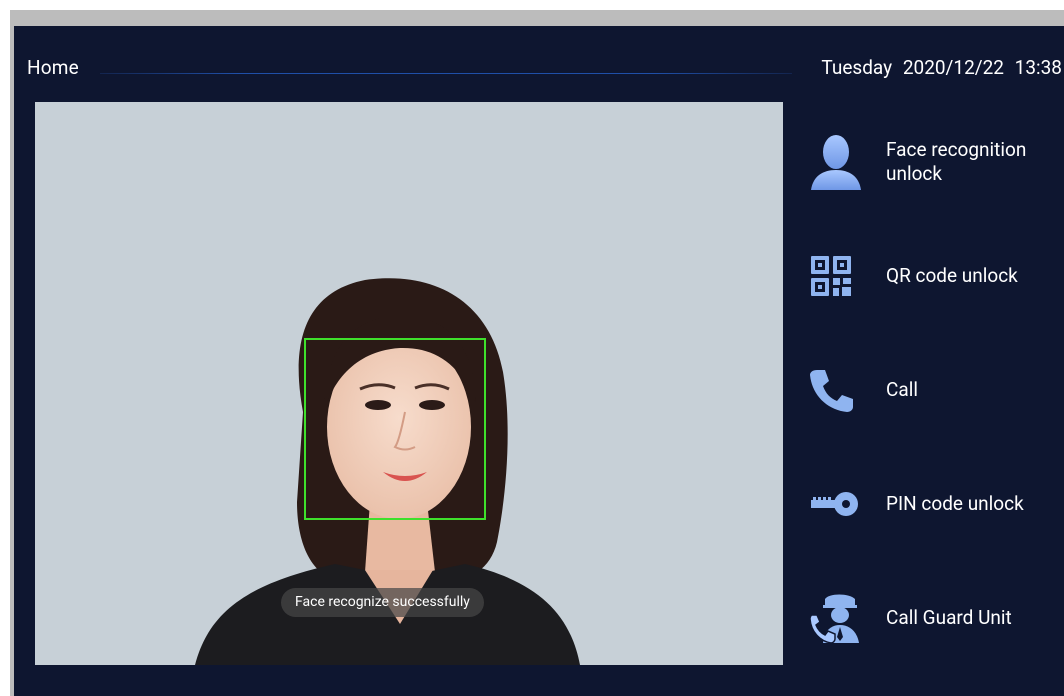 The height and width of the screenshot is (696, 1064). What do you see at coordinates (839, 504) in the screenshot?
I see `key-icon` at bounding box center [839, 504].